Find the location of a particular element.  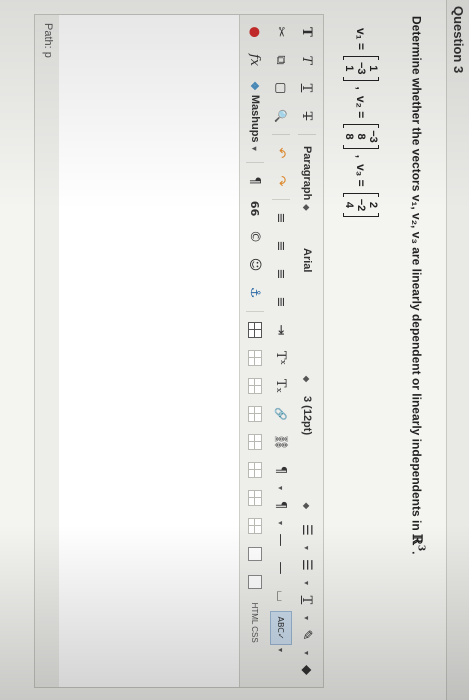

copy-icon: ⧉ is located at coordinates (281, 60).